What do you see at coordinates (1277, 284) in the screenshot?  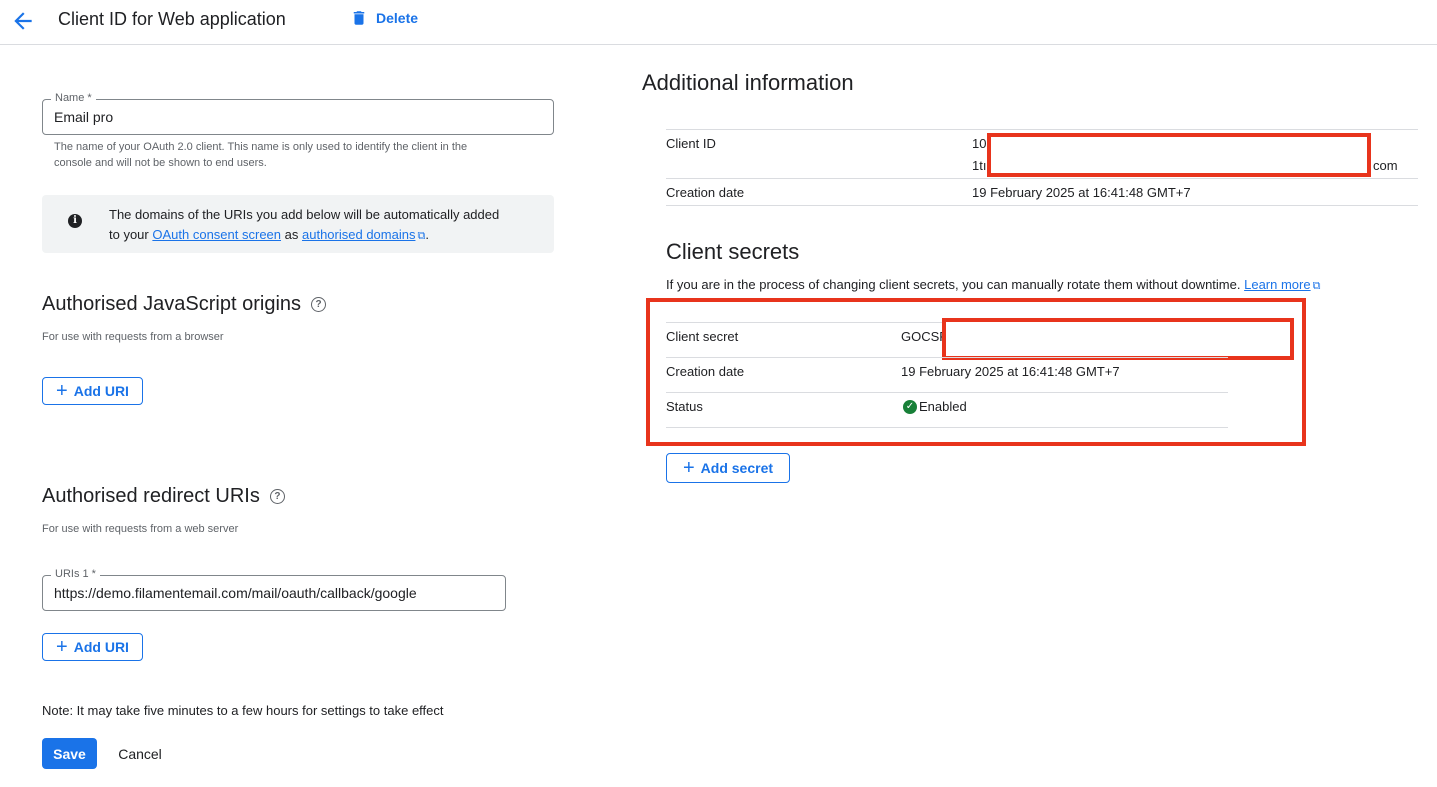 I see `learn-more-link: Learn more` at bounding box center [1277, 284].